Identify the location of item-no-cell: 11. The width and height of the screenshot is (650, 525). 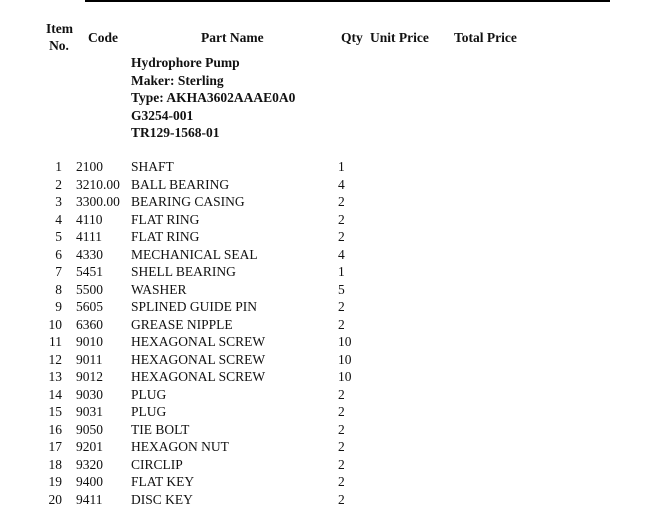
(55, 341).